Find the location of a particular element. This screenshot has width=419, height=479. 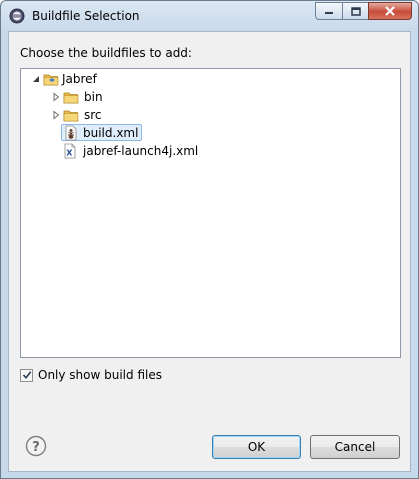

caption-buttons is located at coordinates (363, 11).